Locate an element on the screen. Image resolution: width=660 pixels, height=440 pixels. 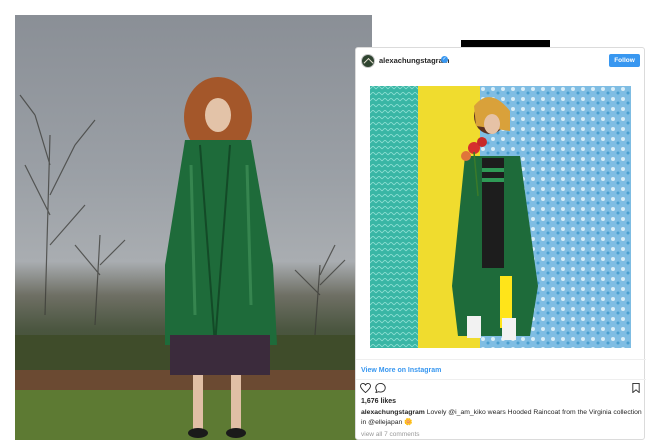
view-more-link: View More on Instagram is located at coordinates (401, 370).